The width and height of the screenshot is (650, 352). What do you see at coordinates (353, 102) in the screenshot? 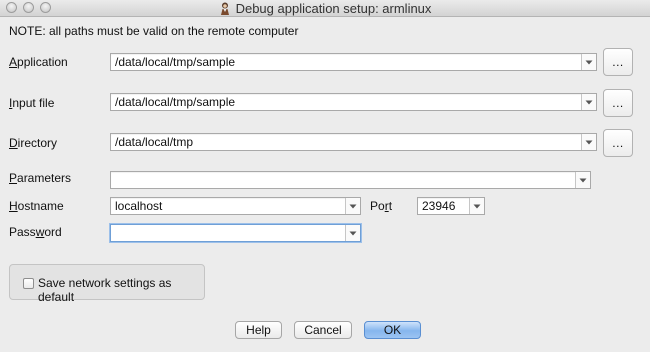
I see `input-file-combo: /data/local/tmp/sample` at bounding box center [353, 102].